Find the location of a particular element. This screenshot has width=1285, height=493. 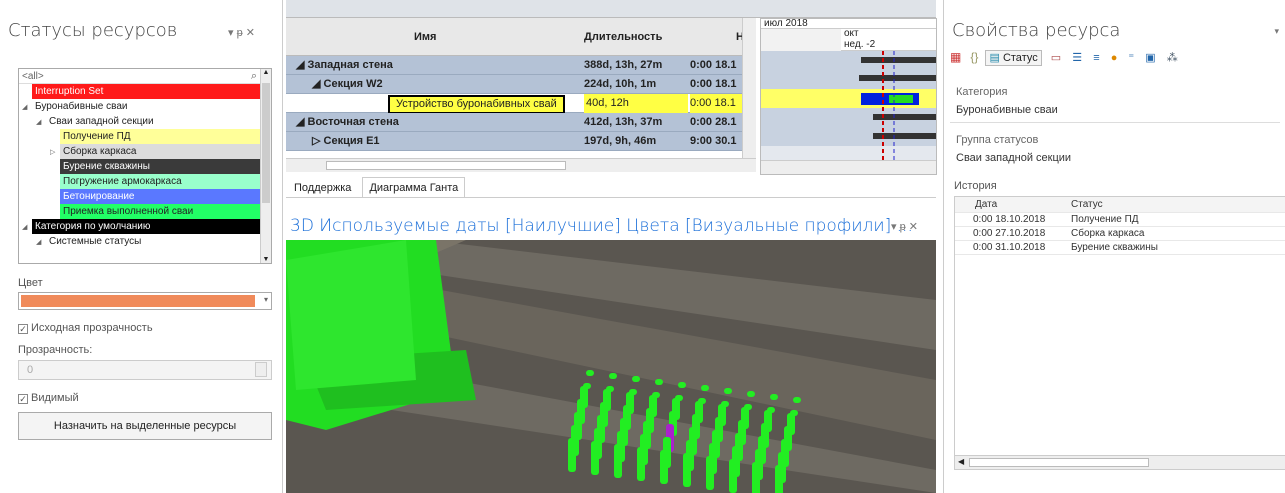

tree-item: Погружение армокаркаса is located at coordinates (145, 181).